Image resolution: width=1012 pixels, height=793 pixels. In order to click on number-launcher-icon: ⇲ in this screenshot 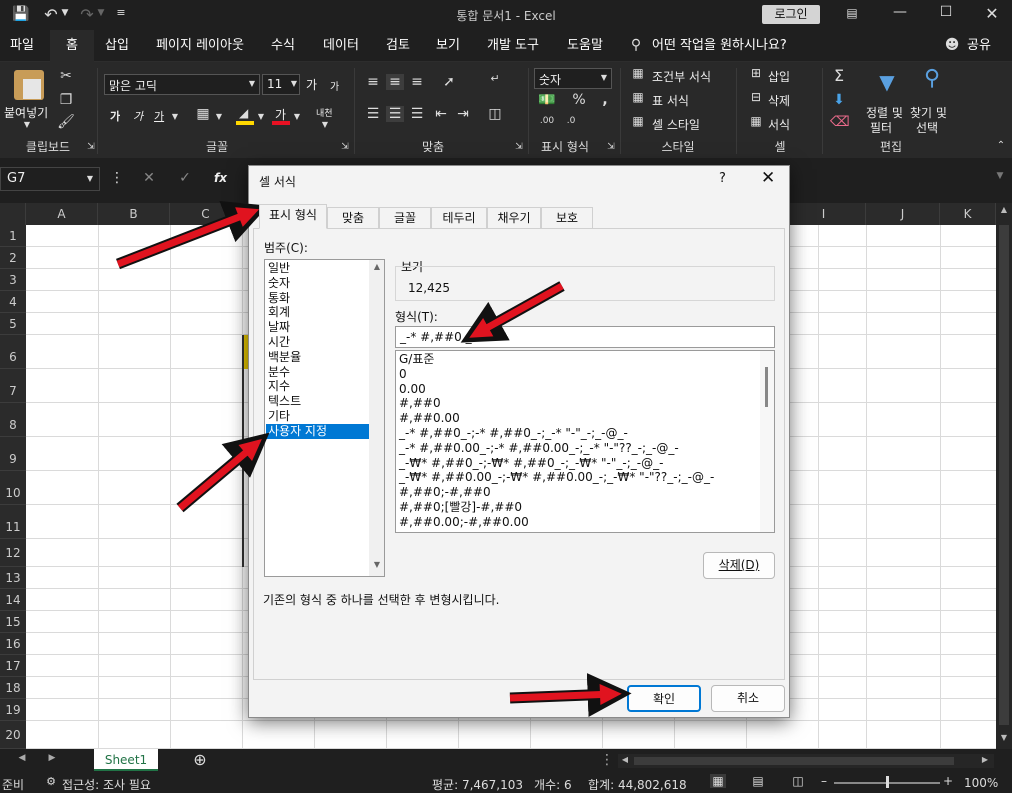, I will do `click(611, 147)`.